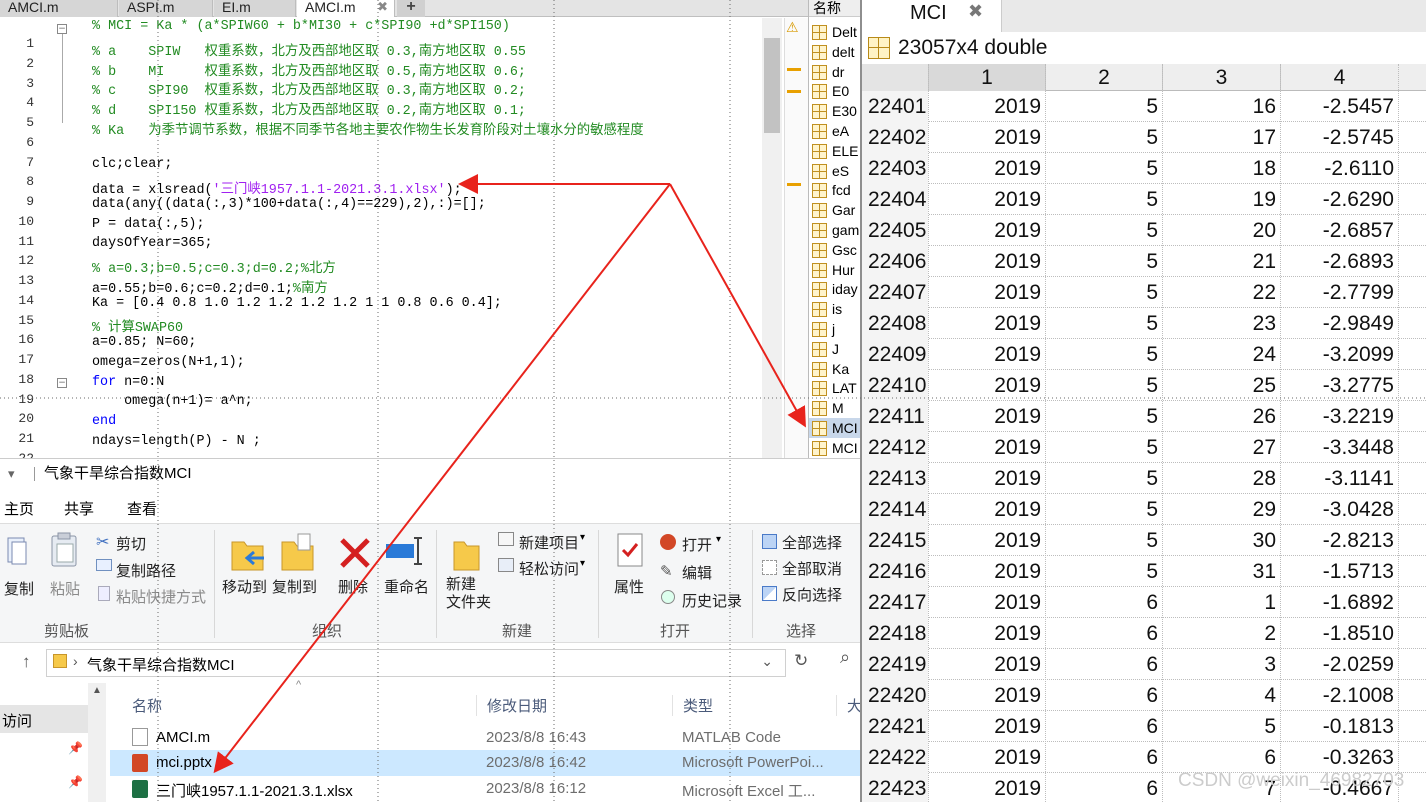  What do you see at coordinates (1144, 664) in the screenshot?
I see `table-row: 22419 2019 6 3 -2.0259` at bounding box center [1144, 664].